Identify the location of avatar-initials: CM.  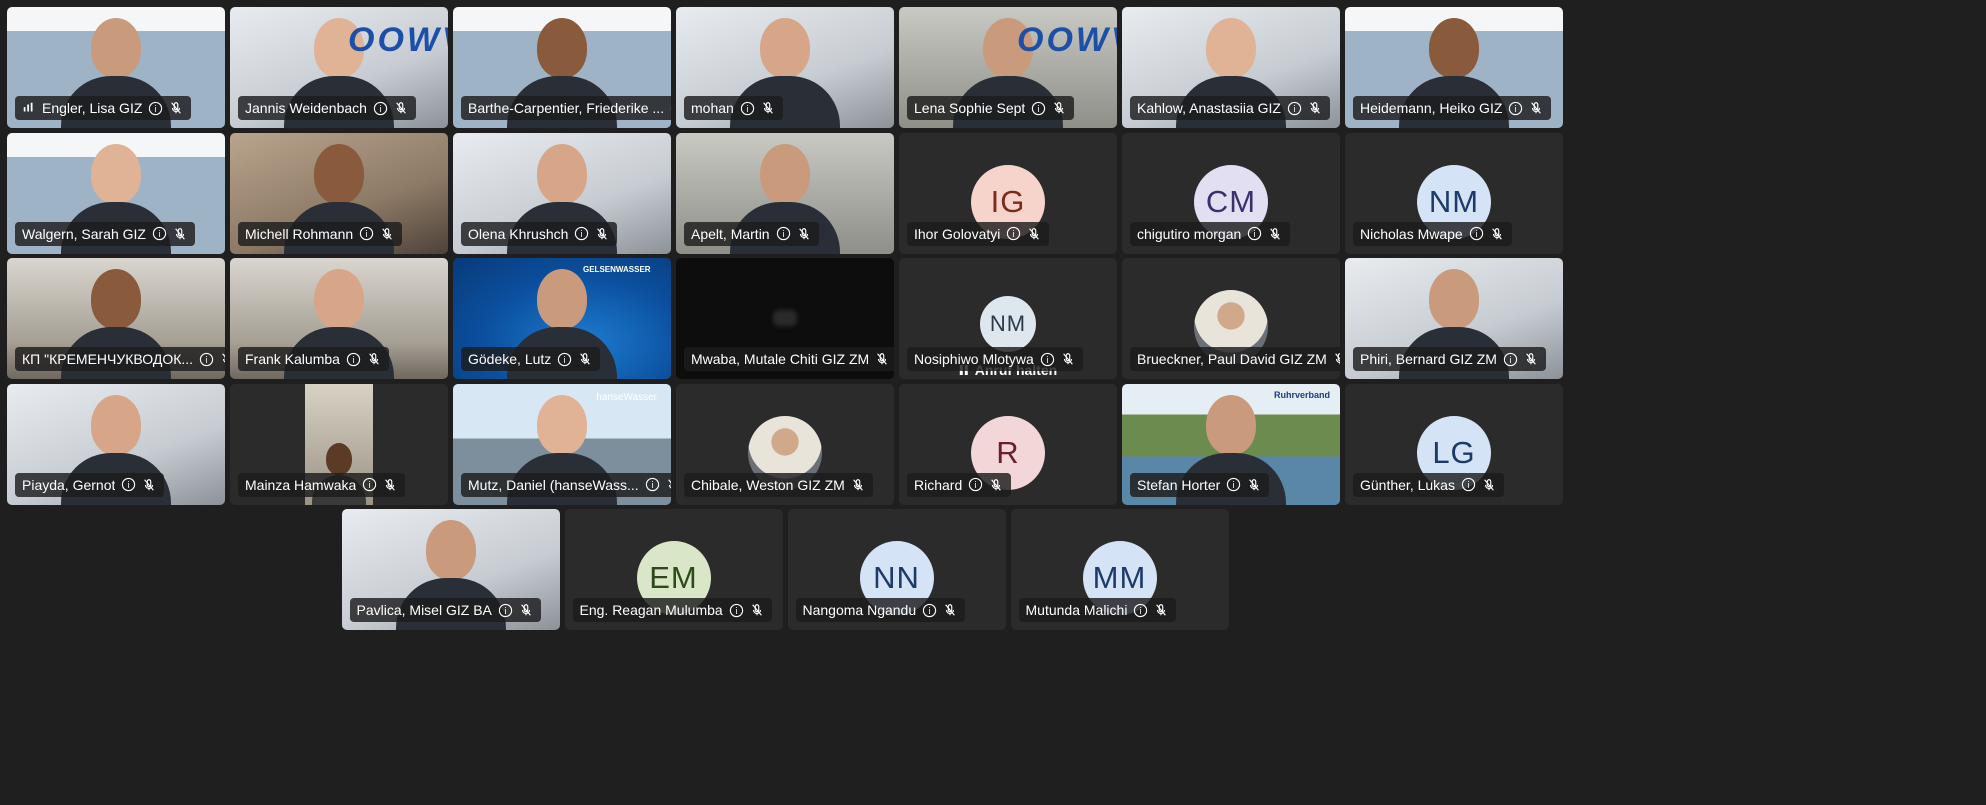
(1231, 201).